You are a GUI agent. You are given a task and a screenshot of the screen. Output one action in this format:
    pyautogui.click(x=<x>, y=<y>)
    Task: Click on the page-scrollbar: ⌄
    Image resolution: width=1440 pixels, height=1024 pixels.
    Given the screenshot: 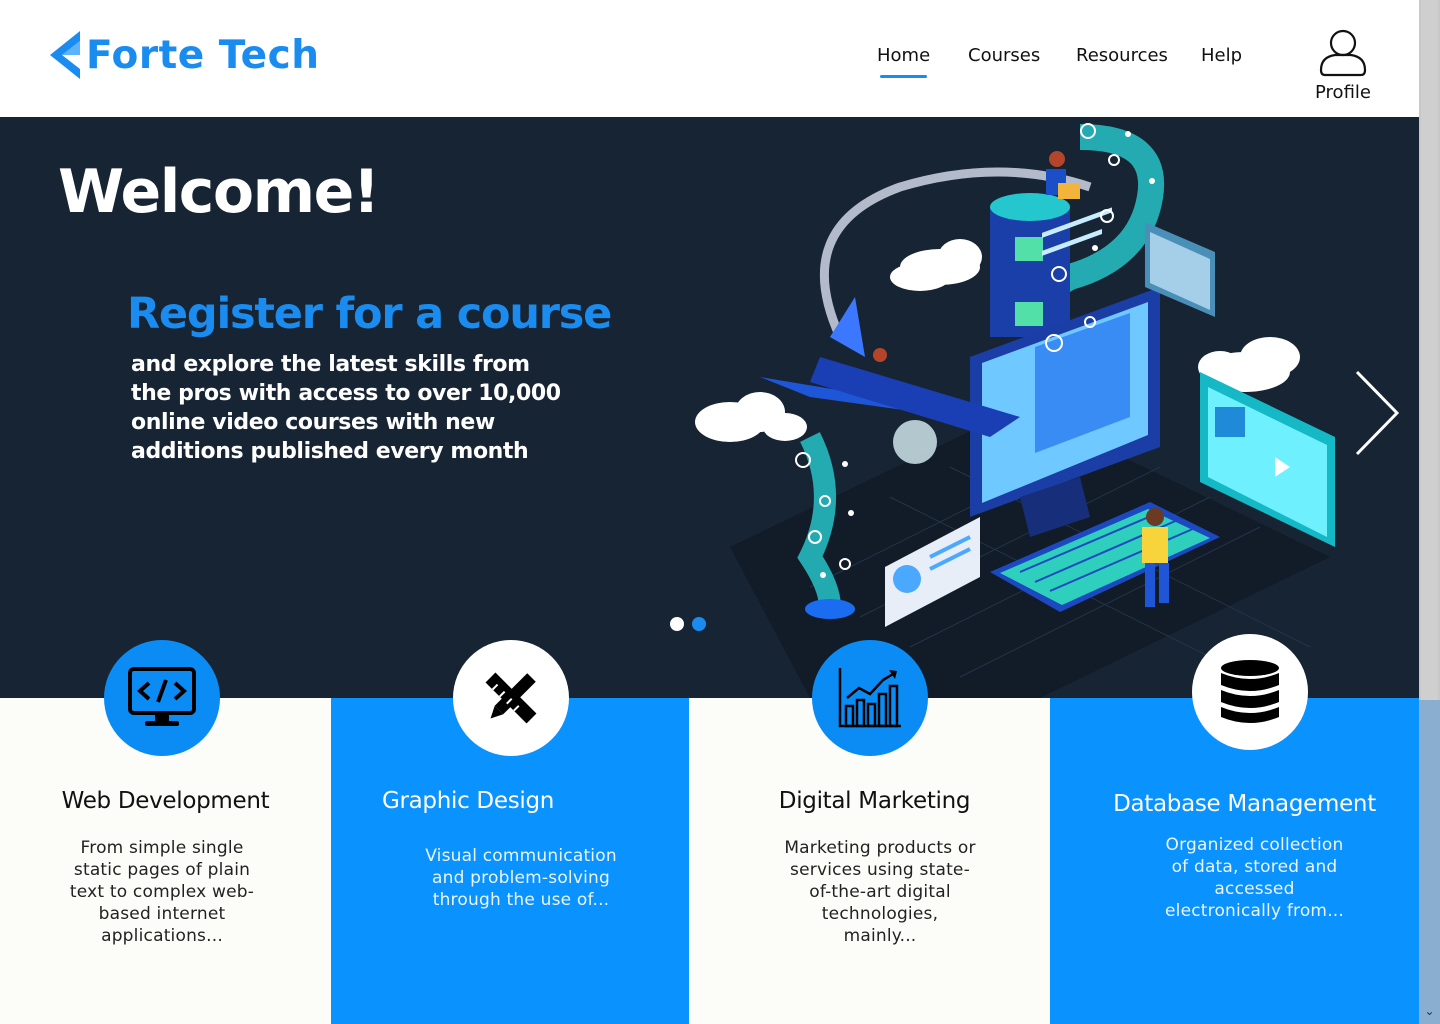 What is the action you would take?
    pyautogui.click(x=1429, y=512)
    